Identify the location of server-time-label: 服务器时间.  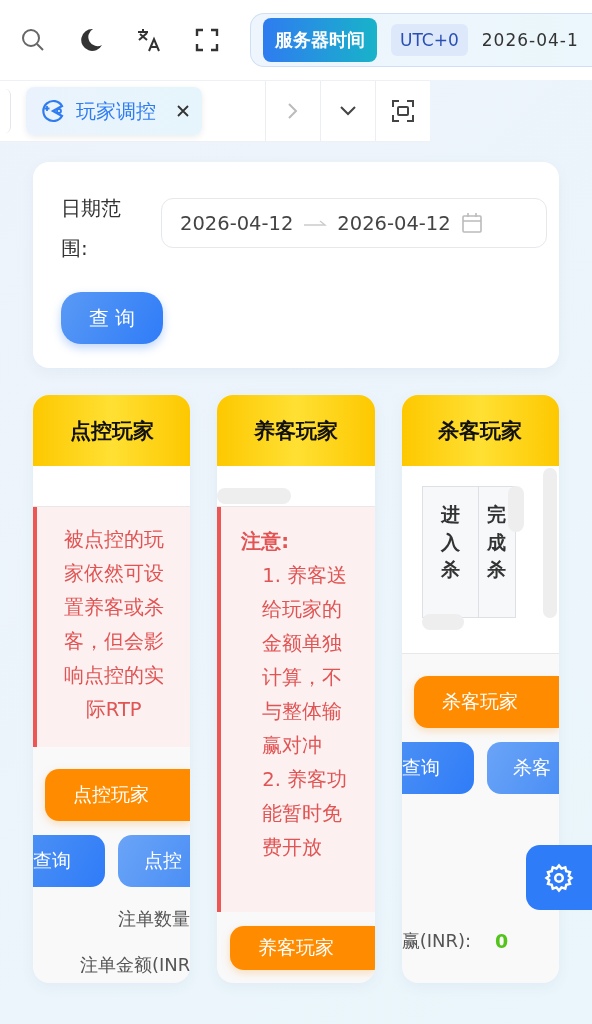
(320, 40).